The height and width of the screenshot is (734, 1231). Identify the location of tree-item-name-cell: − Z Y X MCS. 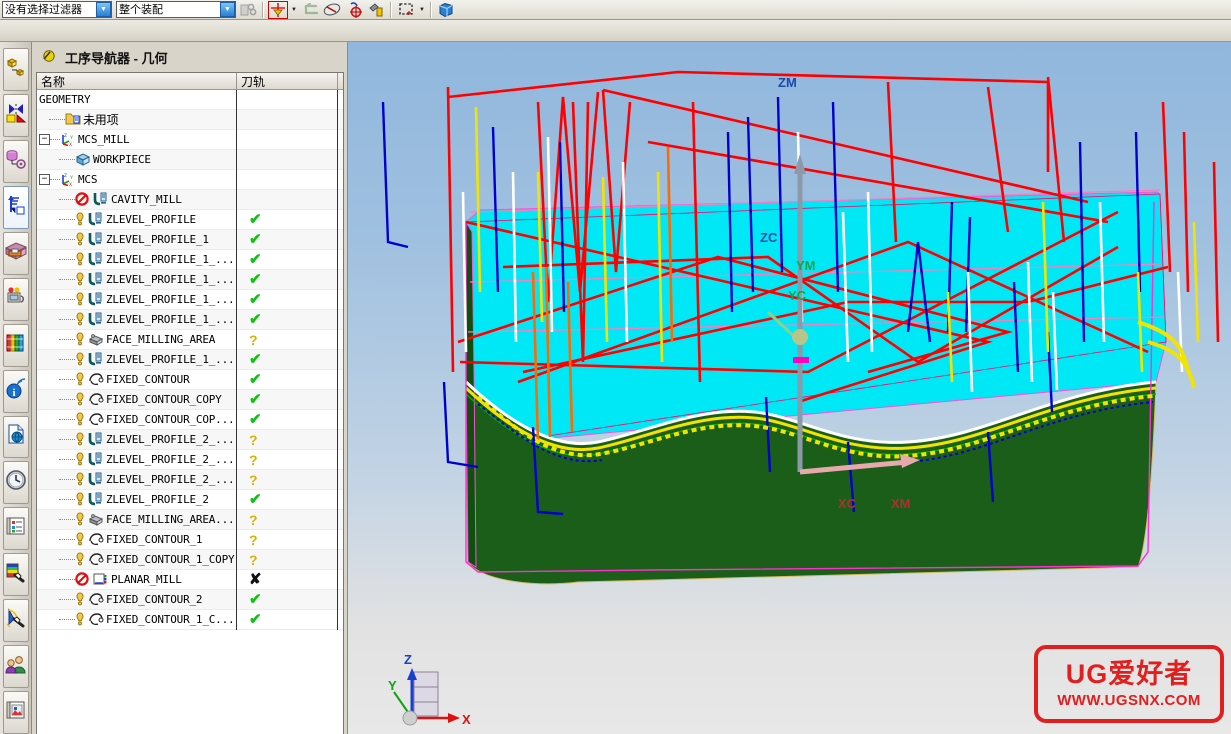
(137, 179).